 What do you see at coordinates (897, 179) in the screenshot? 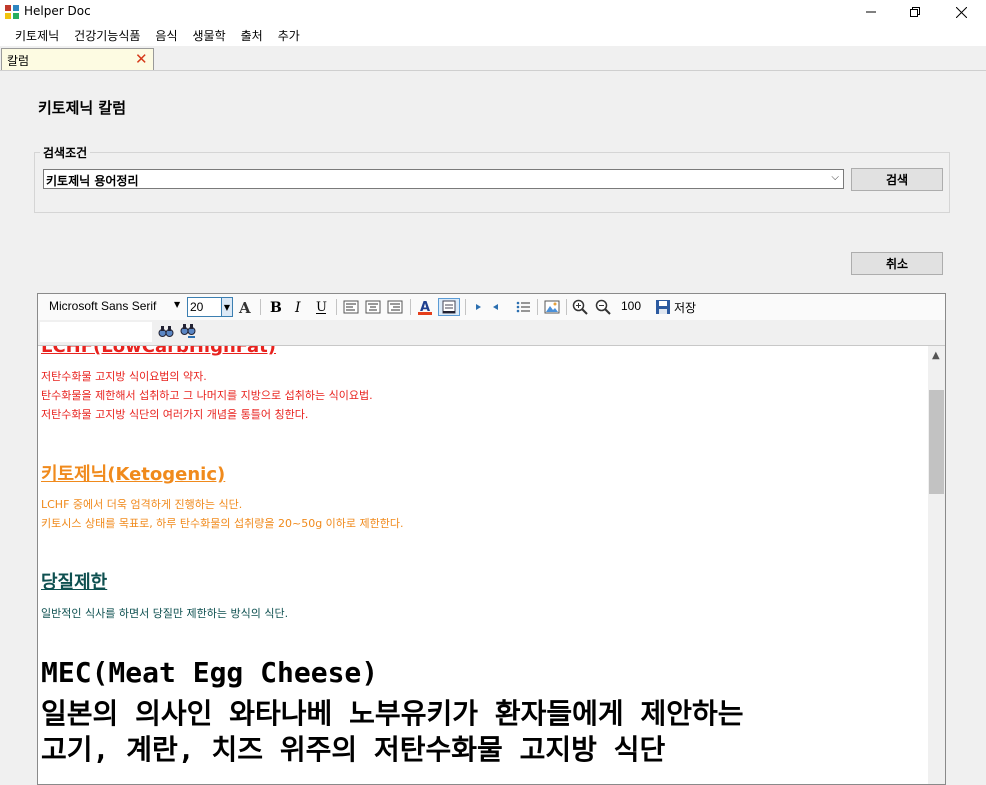
I see `search-button: 검색` at bounding box center [897, 179].